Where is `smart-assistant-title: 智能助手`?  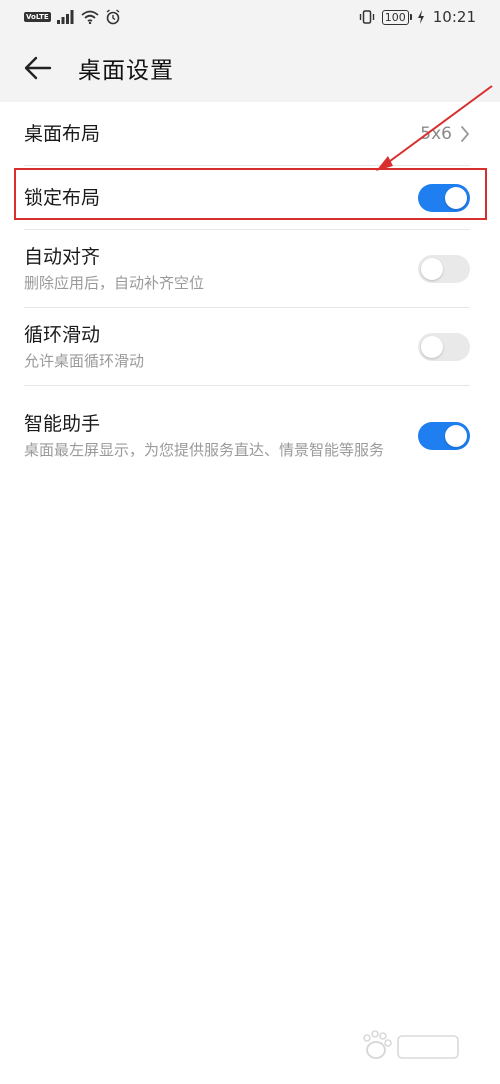 smart-assistant-title: 智能助手 is located at coordinates (62, 424).